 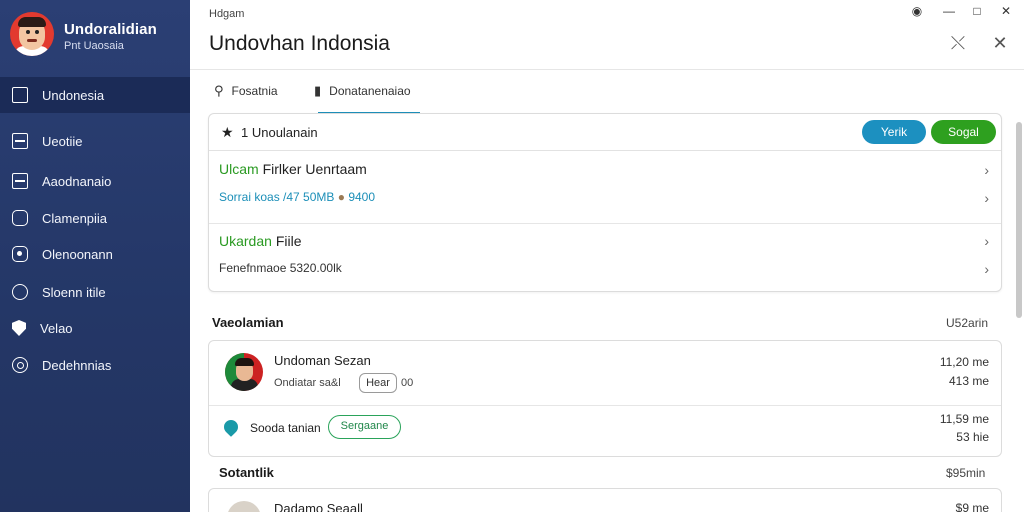 What do you see at coordinates (20, 95) in the screenshot?
I see `square-icon` at bounding box center [20, 95].